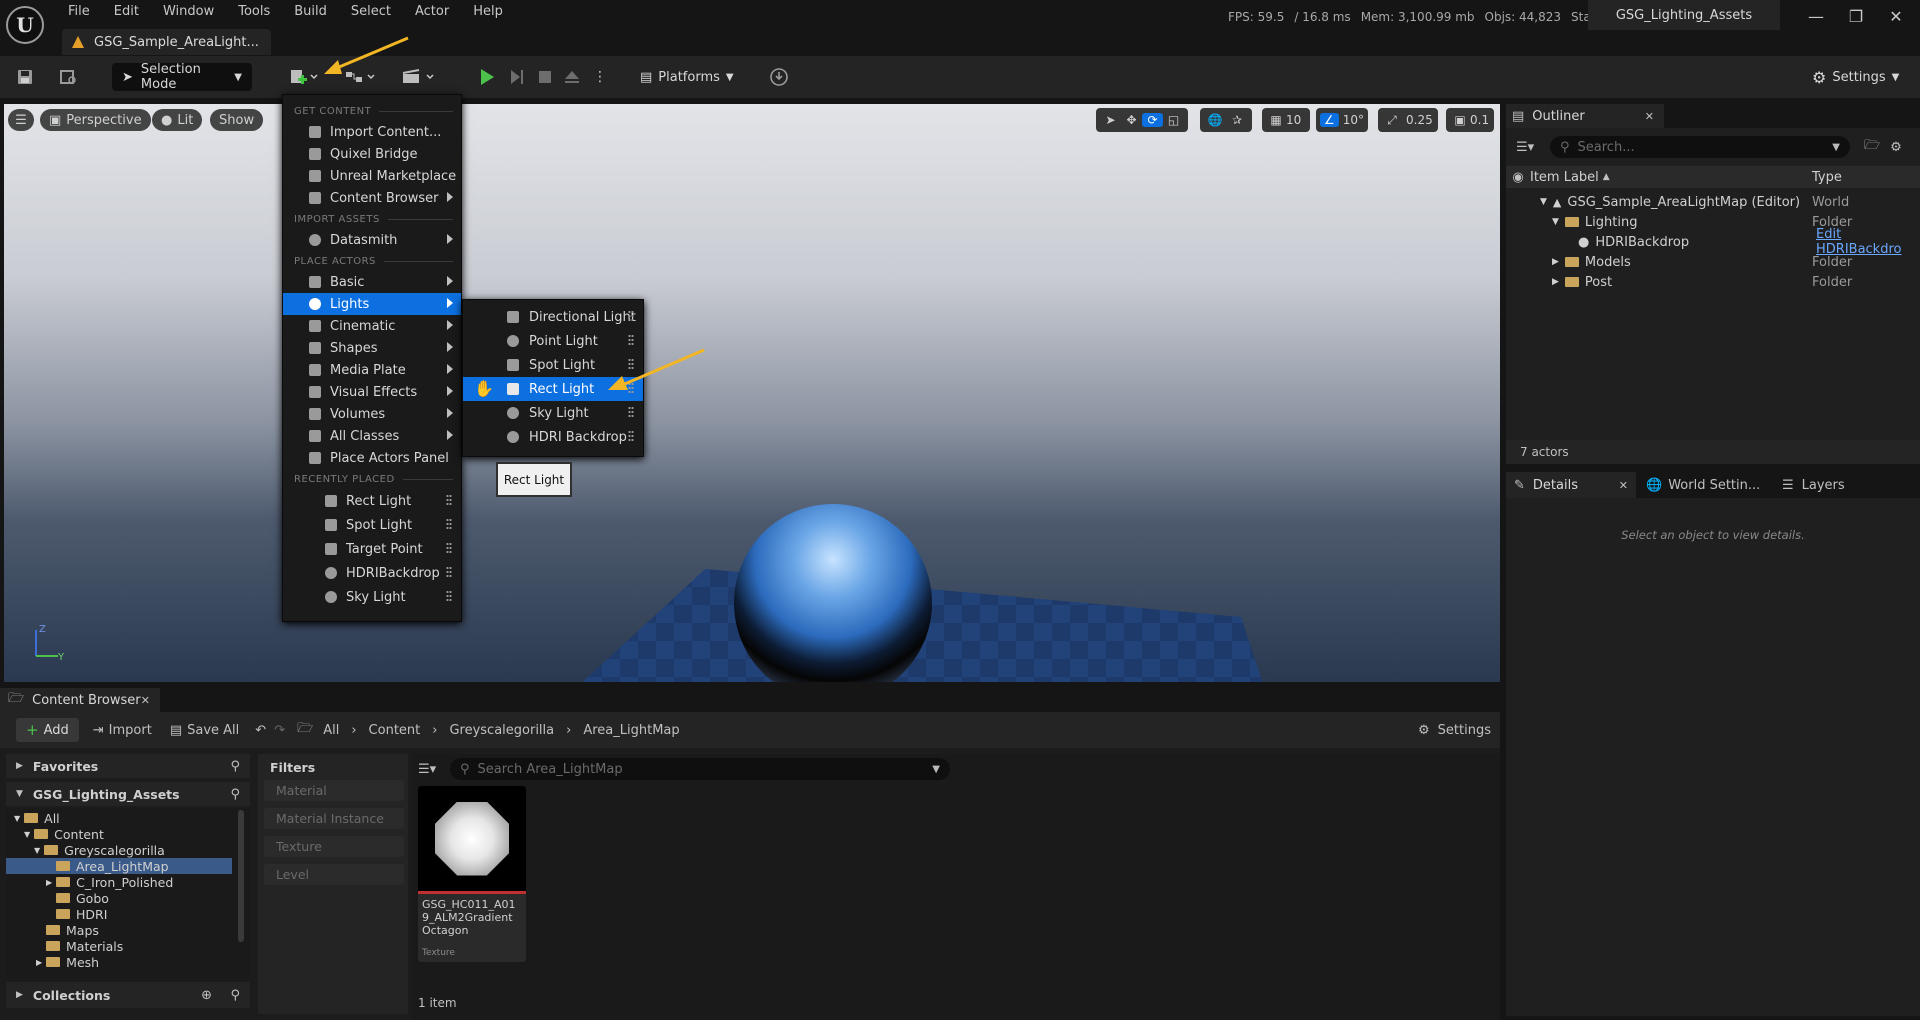 This screenshot has width=1920, height=1020. What do you see at coordinates (1286, 120) in the screenshot?
I see `grid-snap: ▦ 10` at bounding box center [1286, 120].